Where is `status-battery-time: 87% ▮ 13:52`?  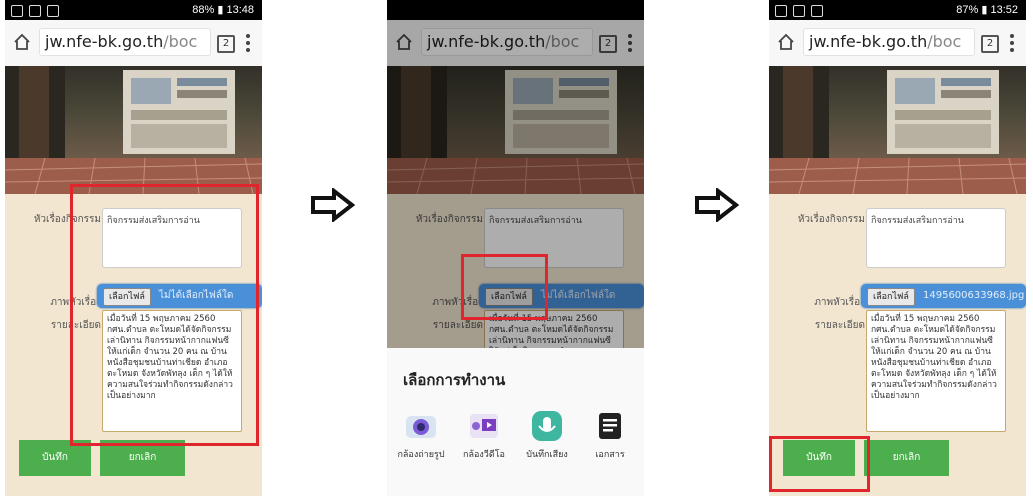 status-battery-time: 87% ▮ 13:52 is located at coordinates (987, 10).